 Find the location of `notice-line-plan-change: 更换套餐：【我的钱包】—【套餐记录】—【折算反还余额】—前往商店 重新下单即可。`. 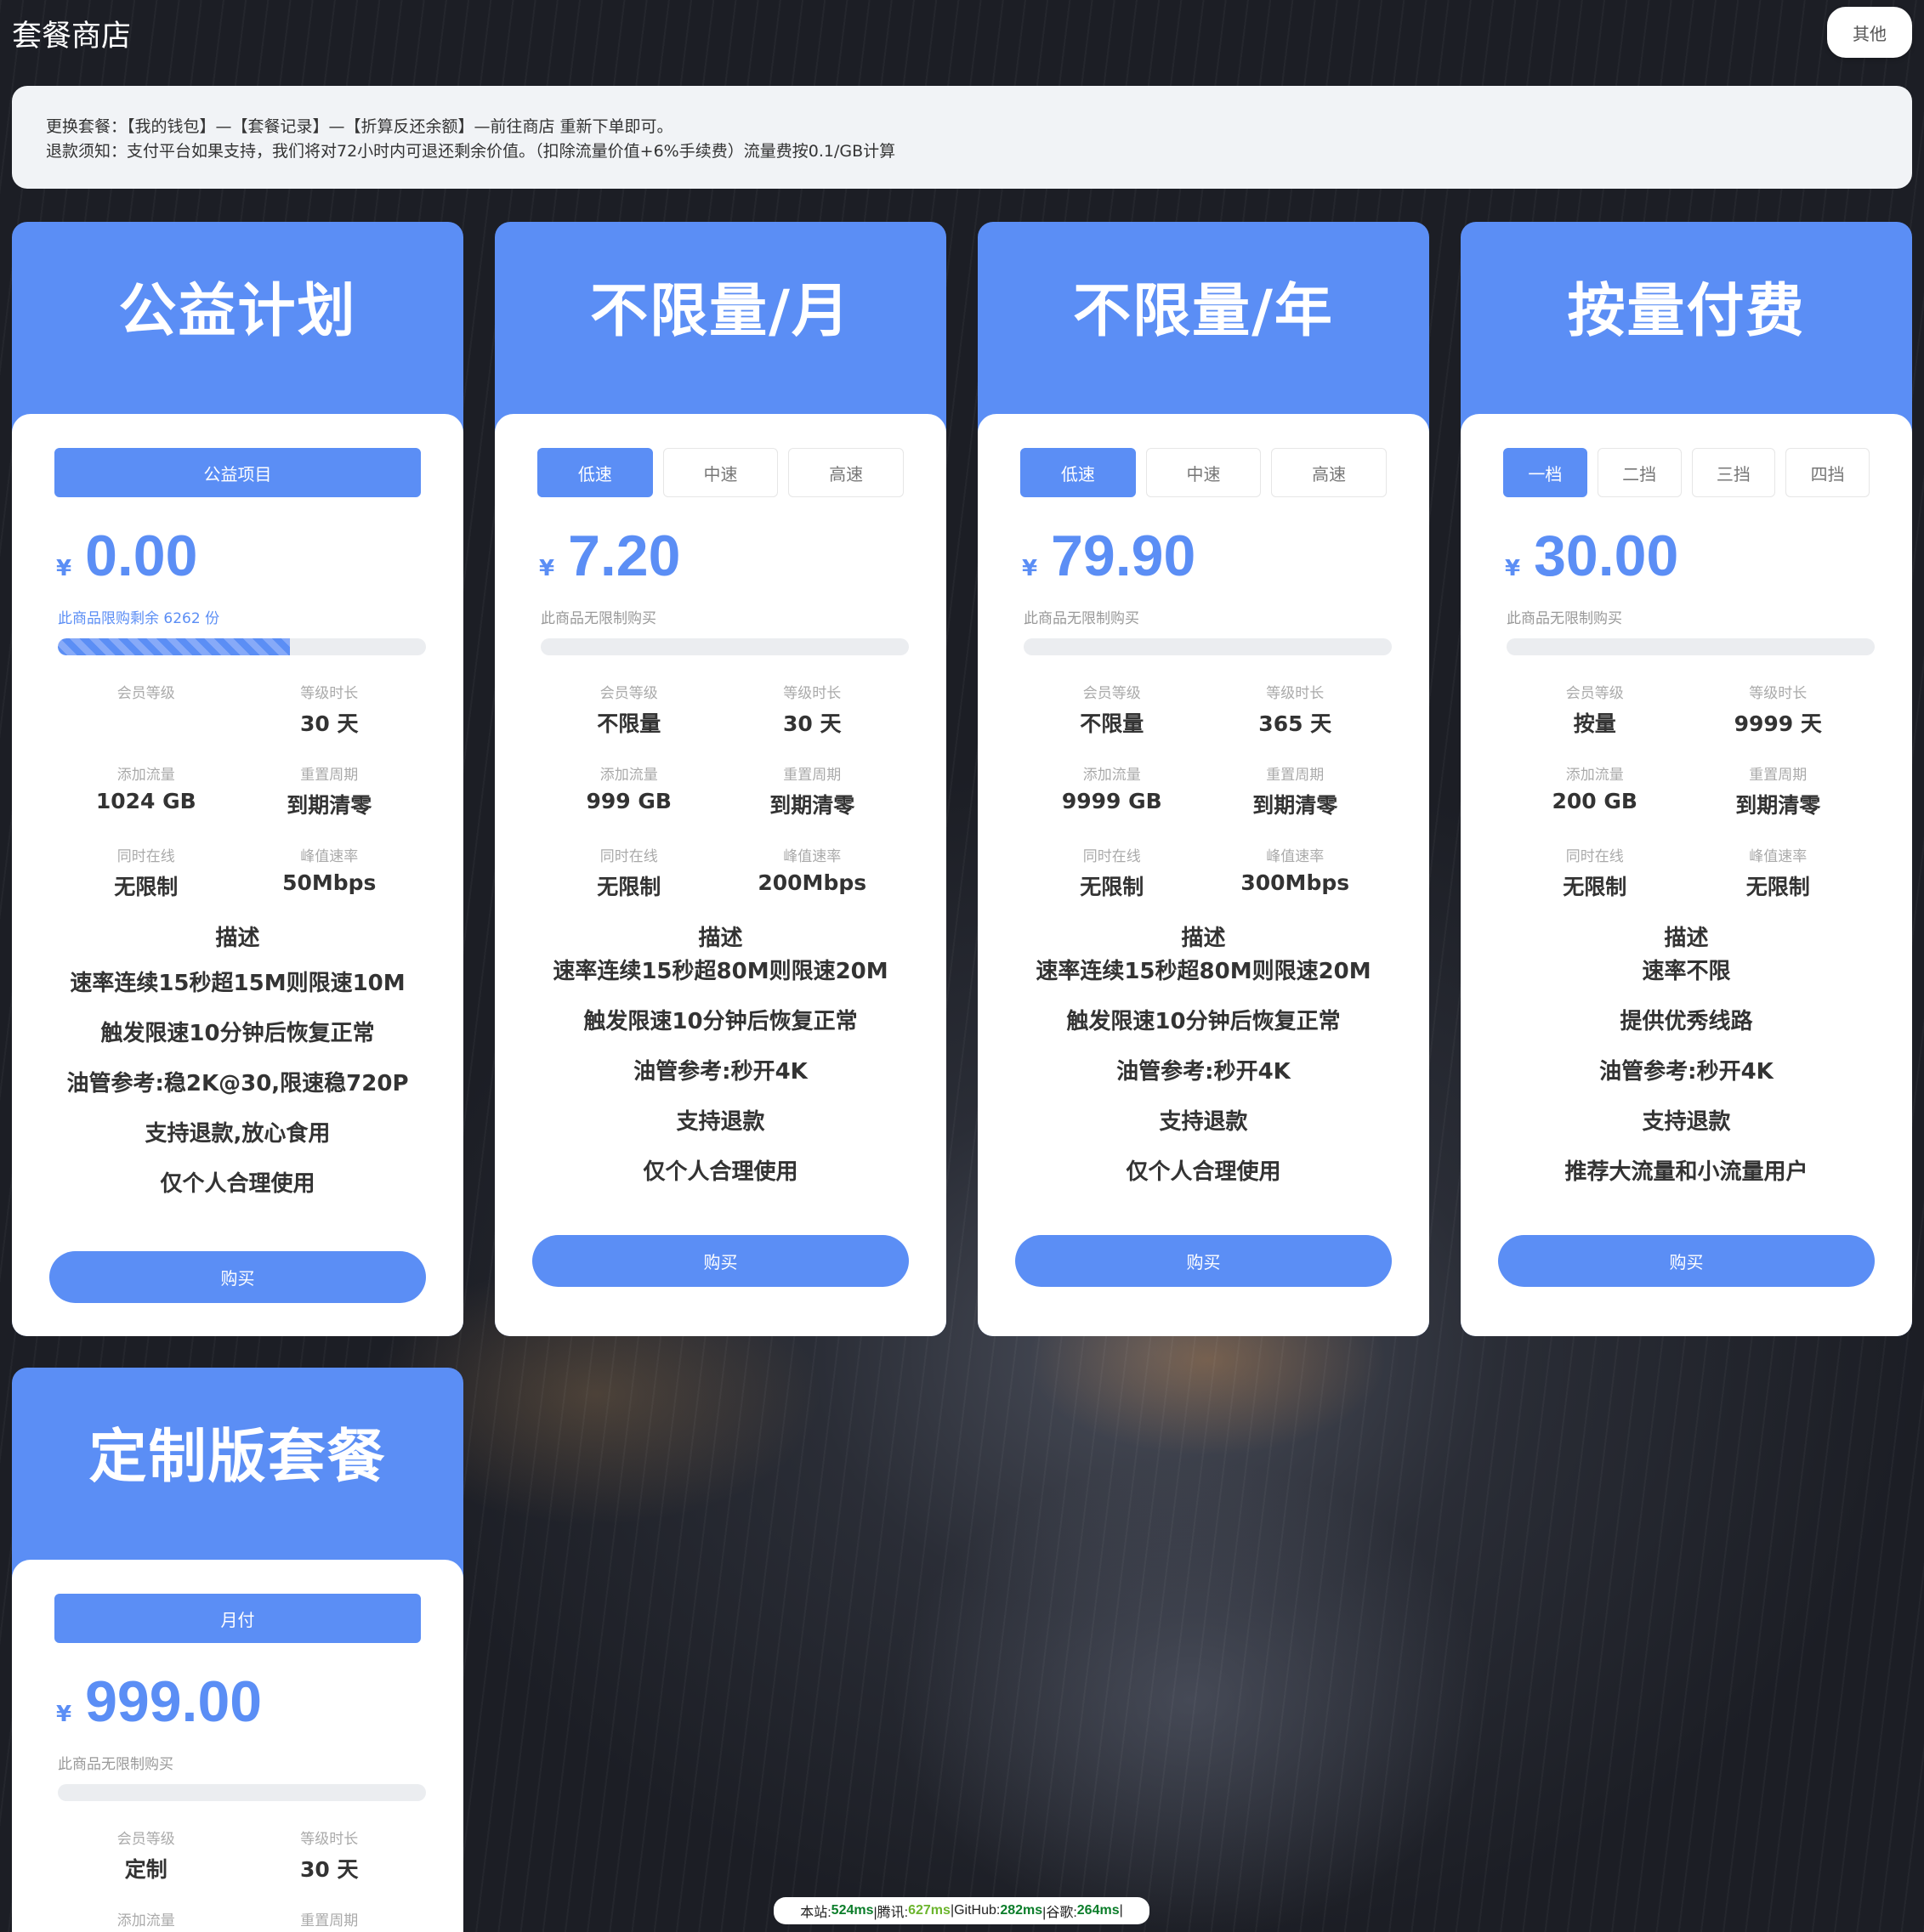

notice-line-plan-change: 更换套餐：【我的钱包】—【套餐记录】—【折算反还余额】—前往商店 重新下单即可。 is located at coordinates (359, 127).